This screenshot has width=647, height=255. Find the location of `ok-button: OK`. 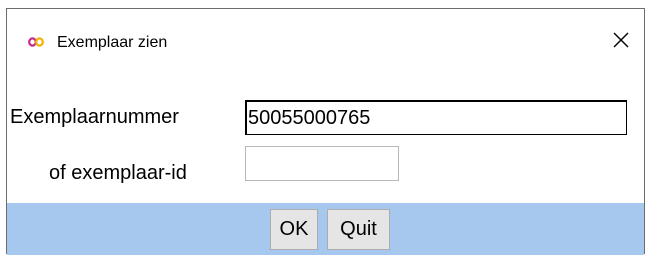

ok-button: OK is located at coordinates (294, 229).